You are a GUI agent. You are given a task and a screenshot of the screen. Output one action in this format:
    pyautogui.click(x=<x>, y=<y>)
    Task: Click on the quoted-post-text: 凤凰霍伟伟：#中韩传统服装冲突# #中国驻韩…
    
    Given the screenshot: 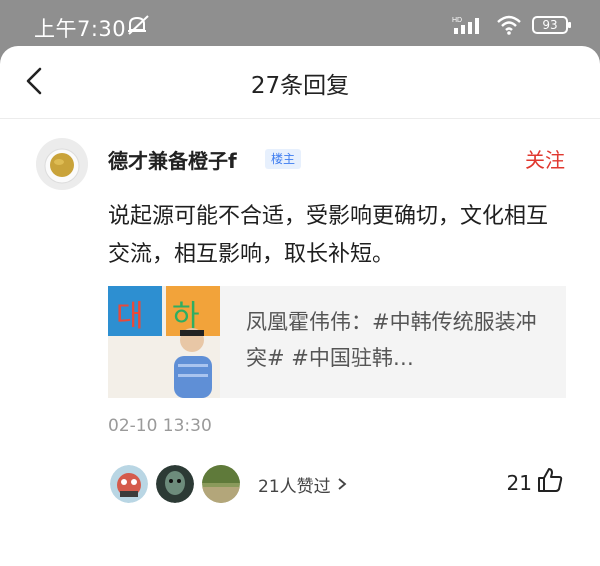 What is the action you would take?
    pyautogui.click(x=391, y=340)
    